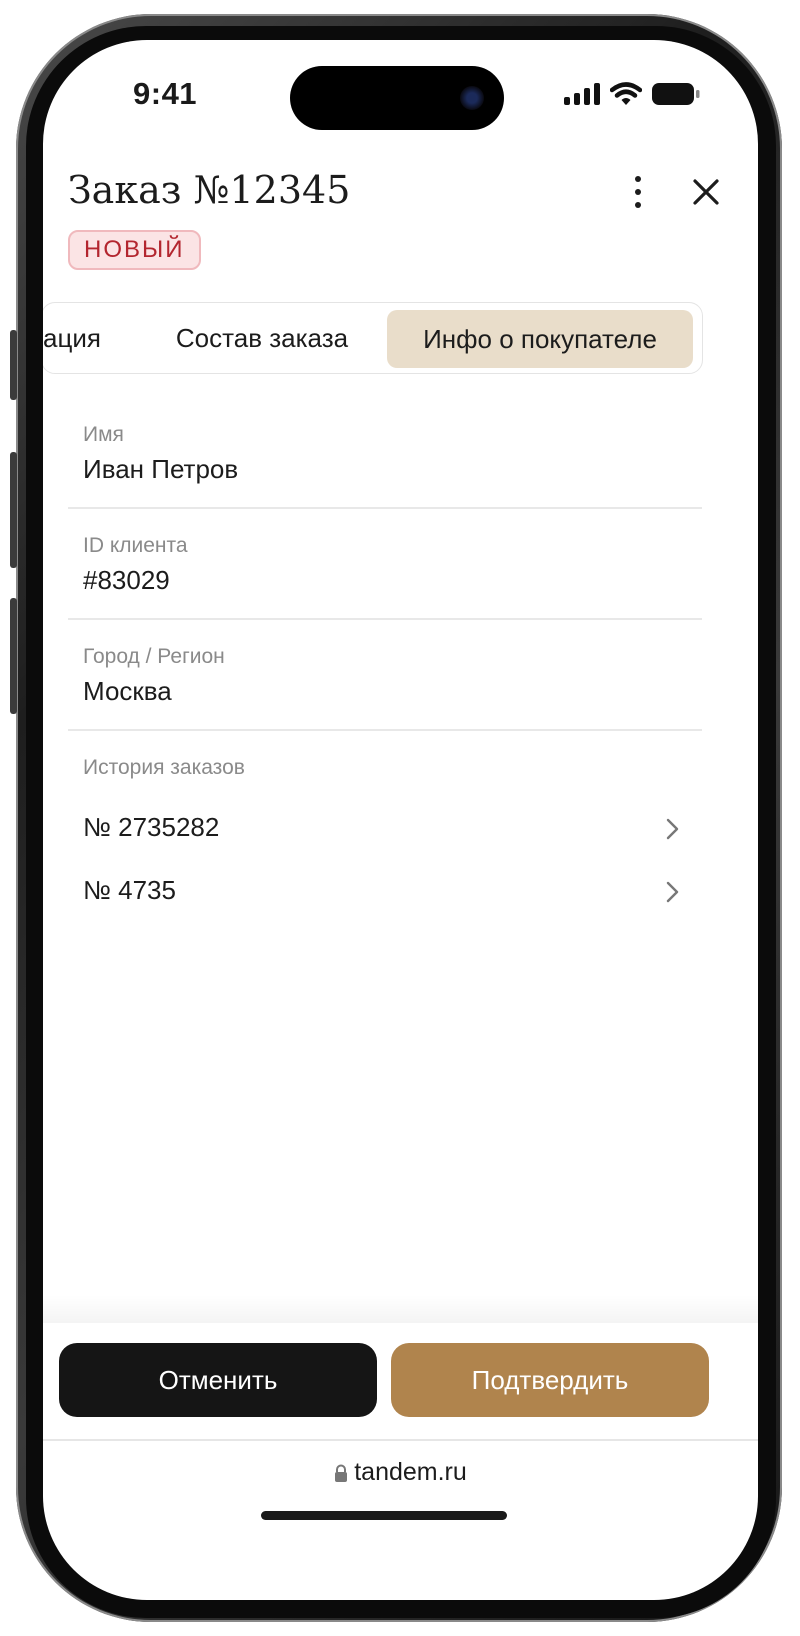 This screenshot has width=800, height=1636. I want to click on cancel-button: Отменить, so click(218, 1380).